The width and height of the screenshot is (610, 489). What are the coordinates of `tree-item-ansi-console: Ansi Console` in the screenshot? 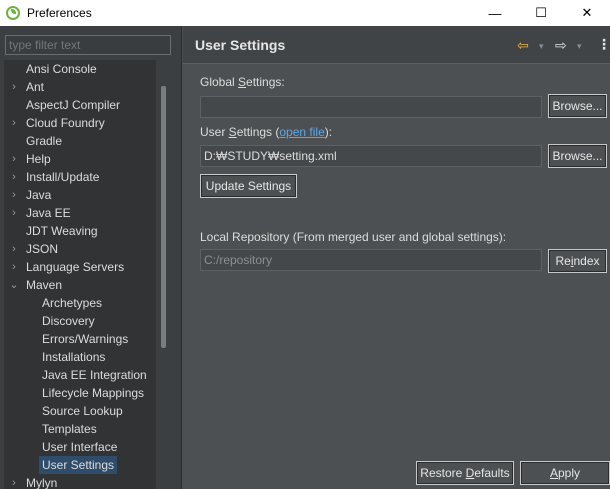 It's located at (80, 69).